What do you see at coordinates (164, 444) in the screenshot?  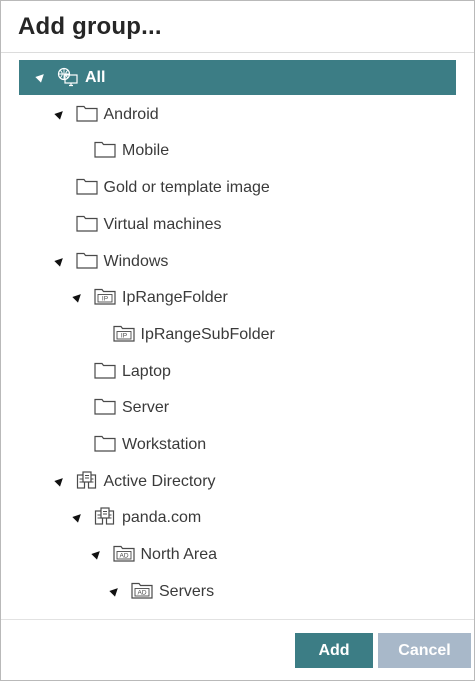 I see `tree-node-label: Workstation` at bounding box center [164, 444].